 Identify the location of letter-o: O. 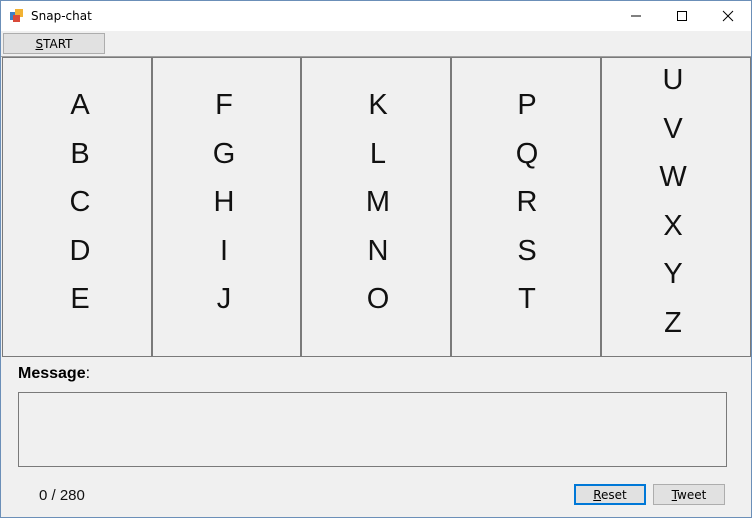
(378, 299).